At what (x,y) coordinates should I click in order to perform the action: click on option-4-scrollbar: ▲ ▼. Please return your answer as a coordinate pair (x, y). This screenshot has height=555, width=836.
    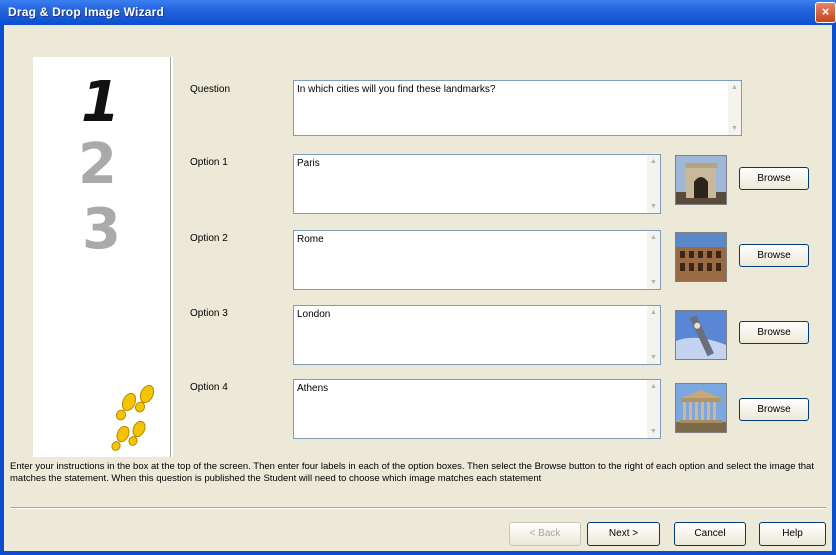
    Looking at the image, I should click on (653, 409).